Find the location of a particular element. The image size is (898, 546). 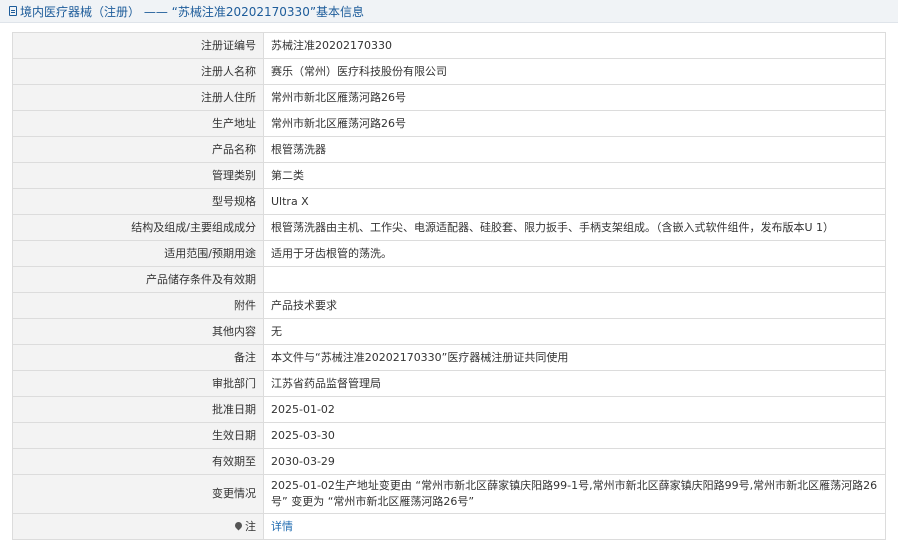

pin-icon is located at coordinates (238, 525).